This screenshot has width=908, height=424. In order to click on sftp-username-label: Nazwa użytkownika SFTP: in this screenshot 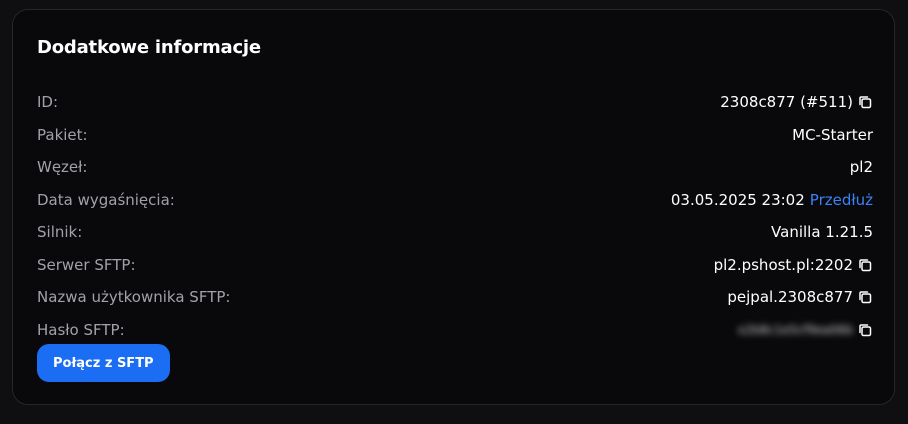, I will do `click(134, 297)`.